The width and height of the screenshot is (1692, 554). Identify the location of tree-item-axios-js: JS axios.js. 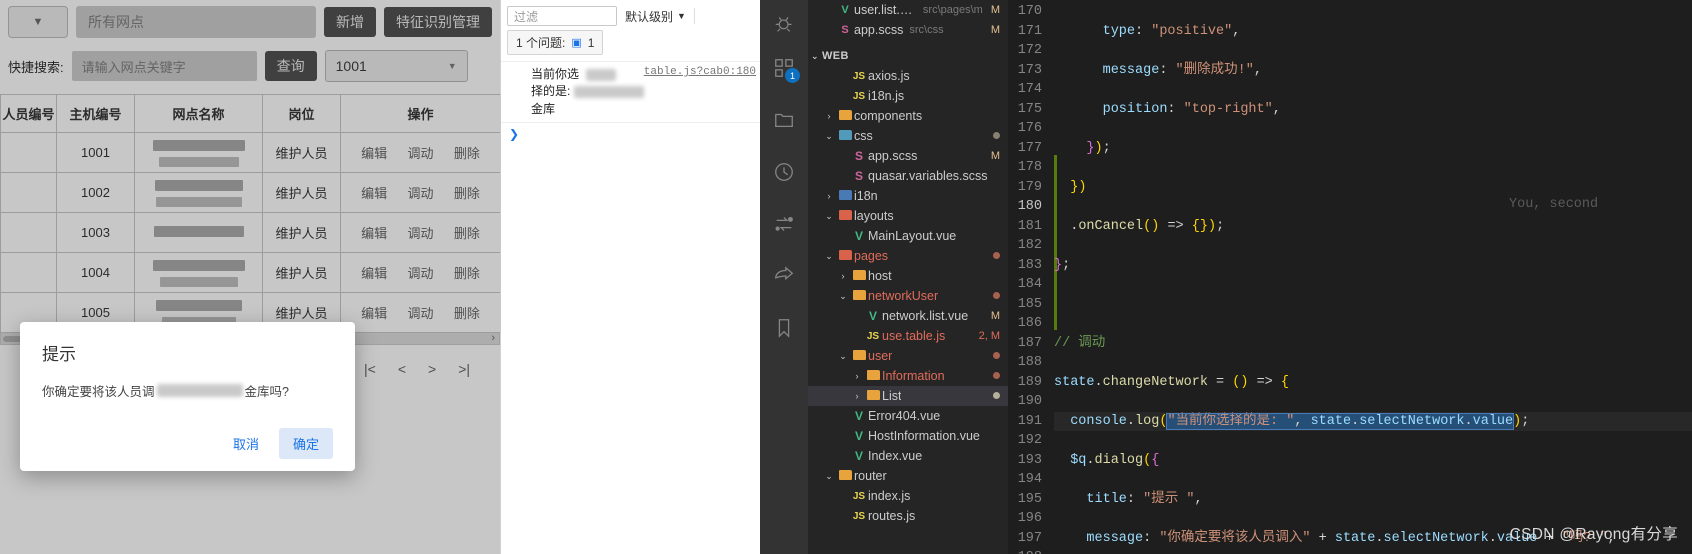
(908, 76).